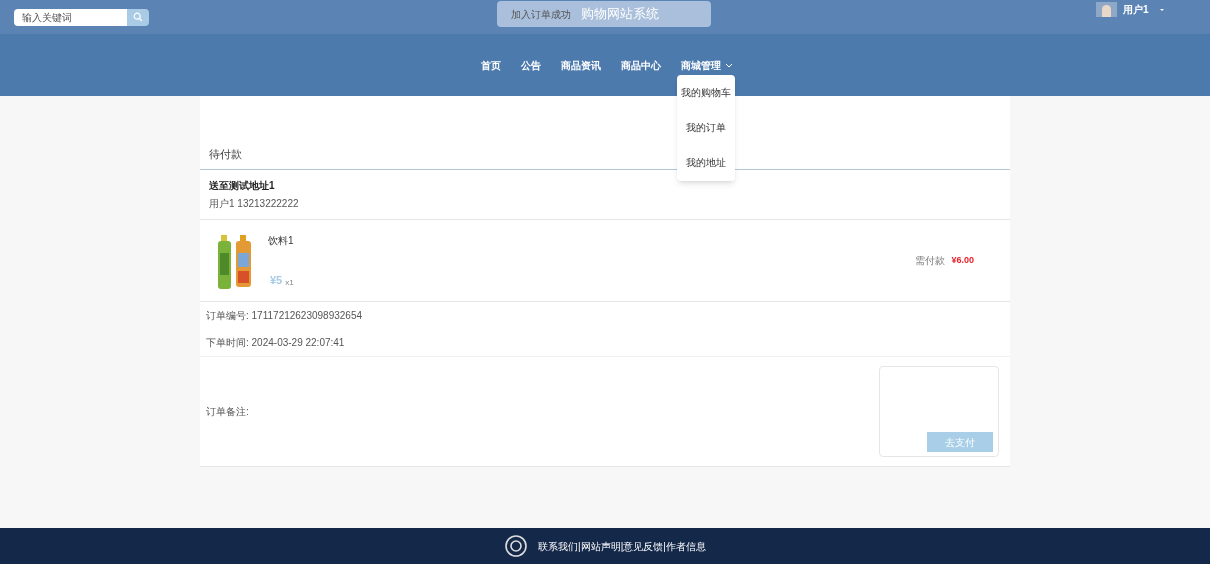  Describe the element at coordinates (707, 65) in the screenshot. I see `nav-link: 商城管理` at that location.